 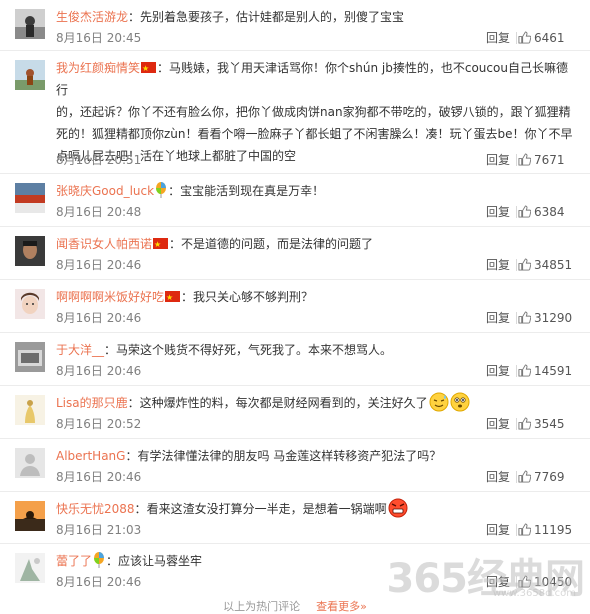 What do you see at coordinates (289, 456) in the screenshot?
I see `comment-text: 有学法律懂法律的朋友吗 马金莲这样转移资产犯法了吗？` at bounding box center [289, 456].